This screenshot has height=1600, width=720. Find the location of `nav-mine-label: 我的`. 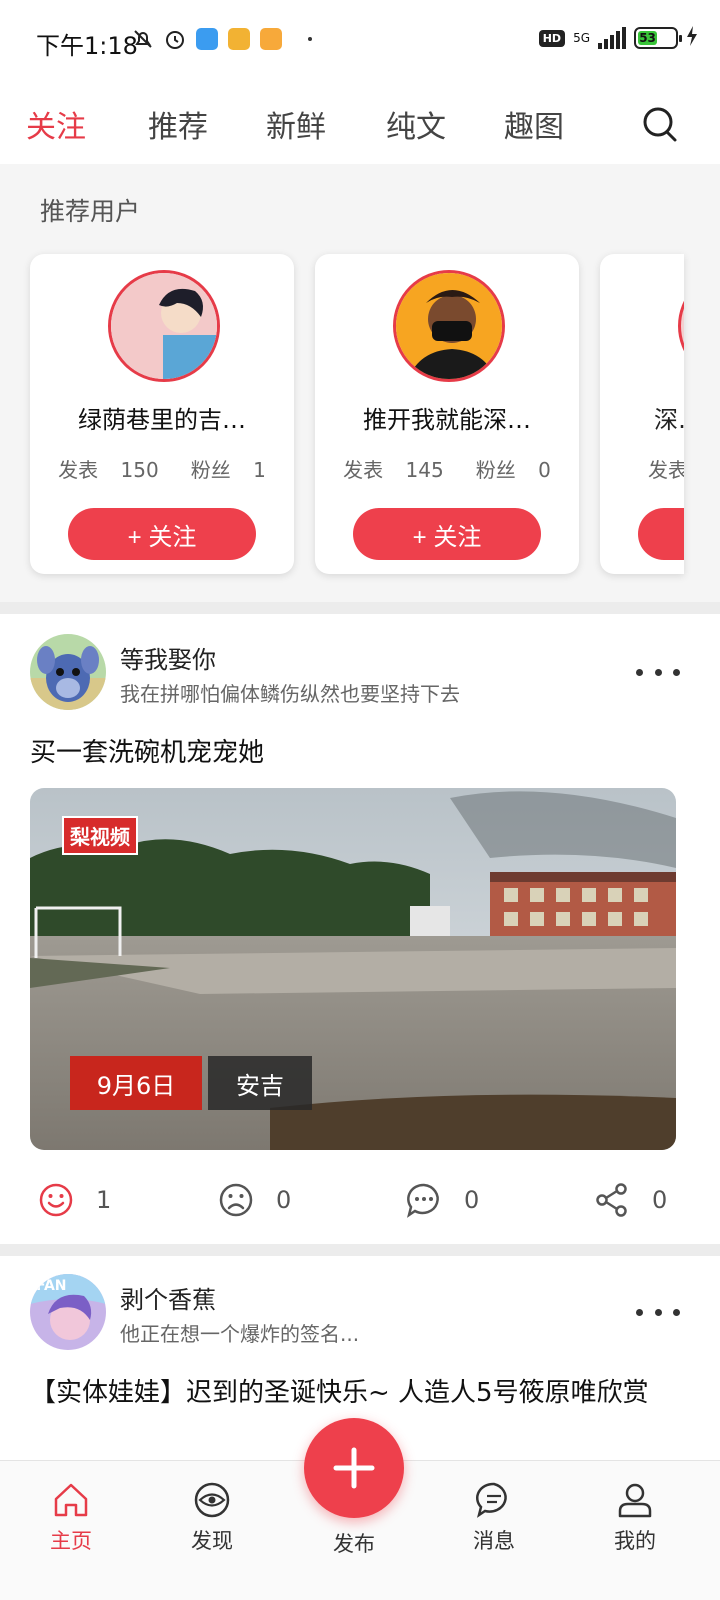

nav-mine-label: 我的 is located at coordinates (635, 1541).